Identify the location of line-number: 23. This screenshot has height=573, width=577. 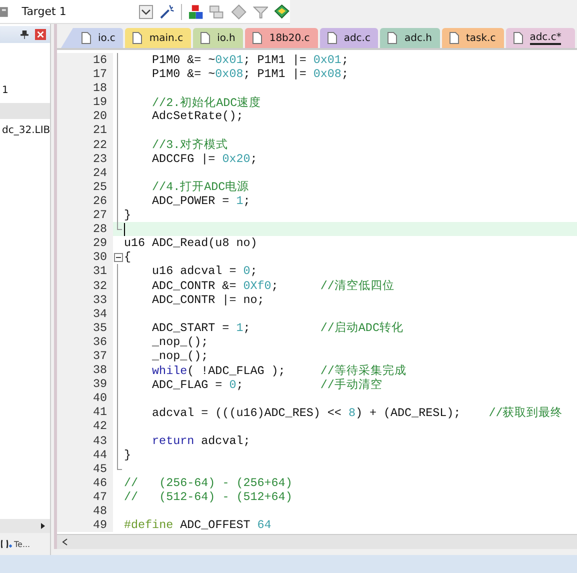
(85, 159).